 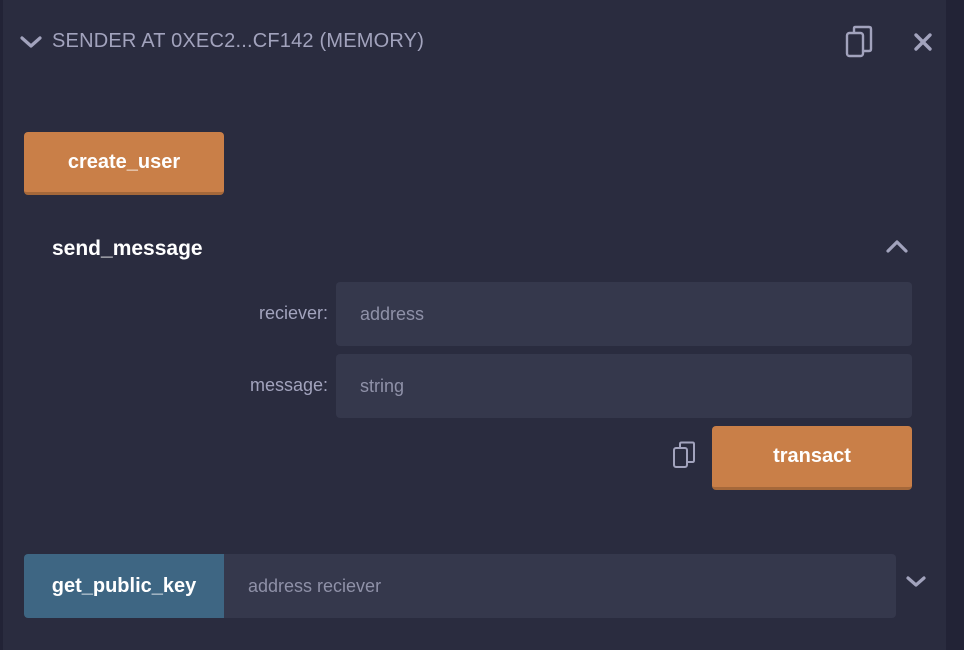 I want to click on message-input, so click(x=624, y=386).